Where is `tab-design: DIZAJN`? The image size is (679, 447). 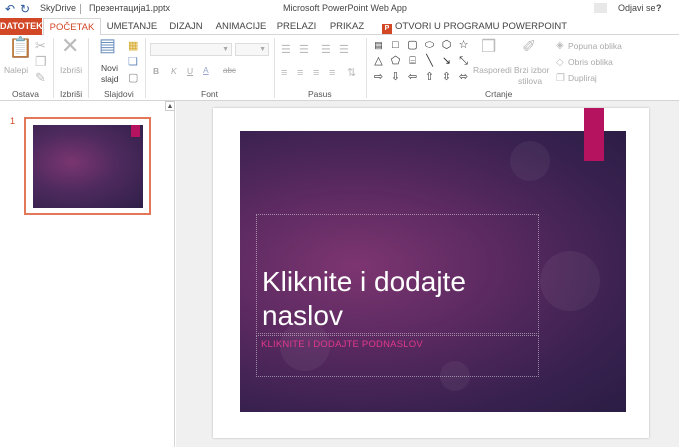
tab-design: DIZAJN is located at coordinates (186, 26).